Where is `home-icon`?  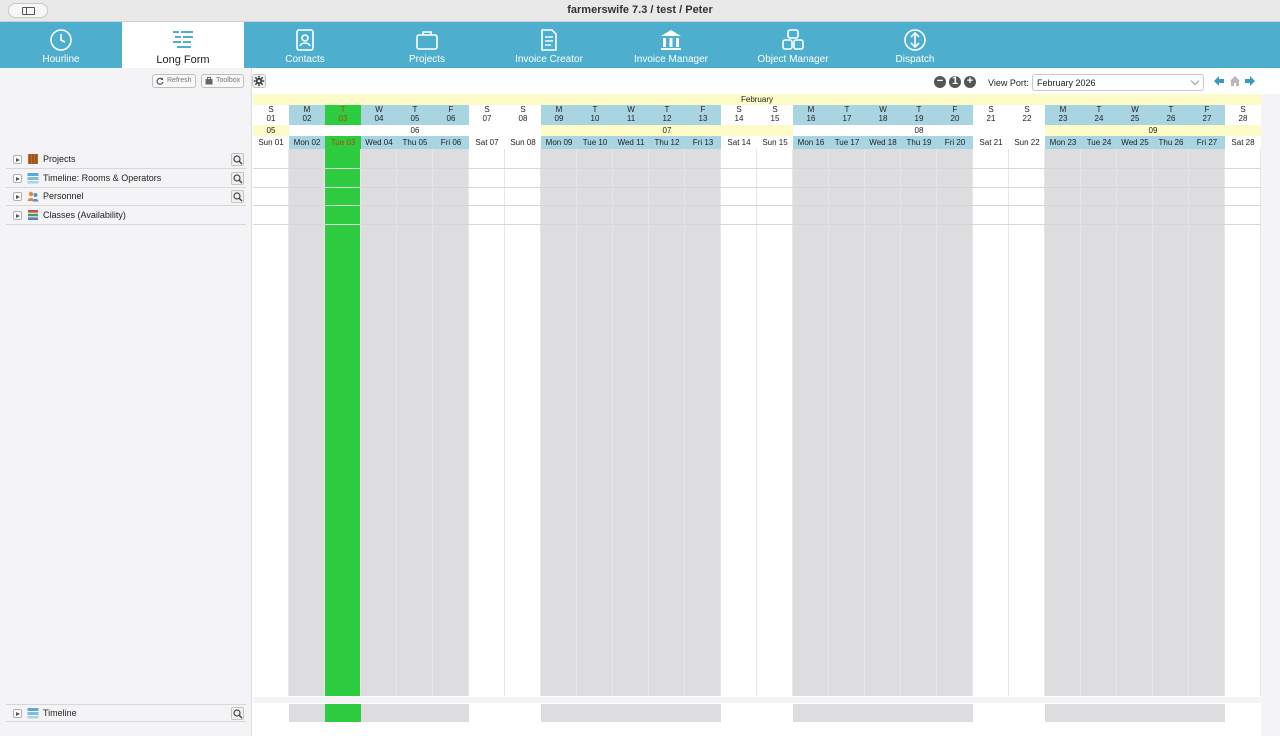
home-icon is located at coordinates (1235, 81).